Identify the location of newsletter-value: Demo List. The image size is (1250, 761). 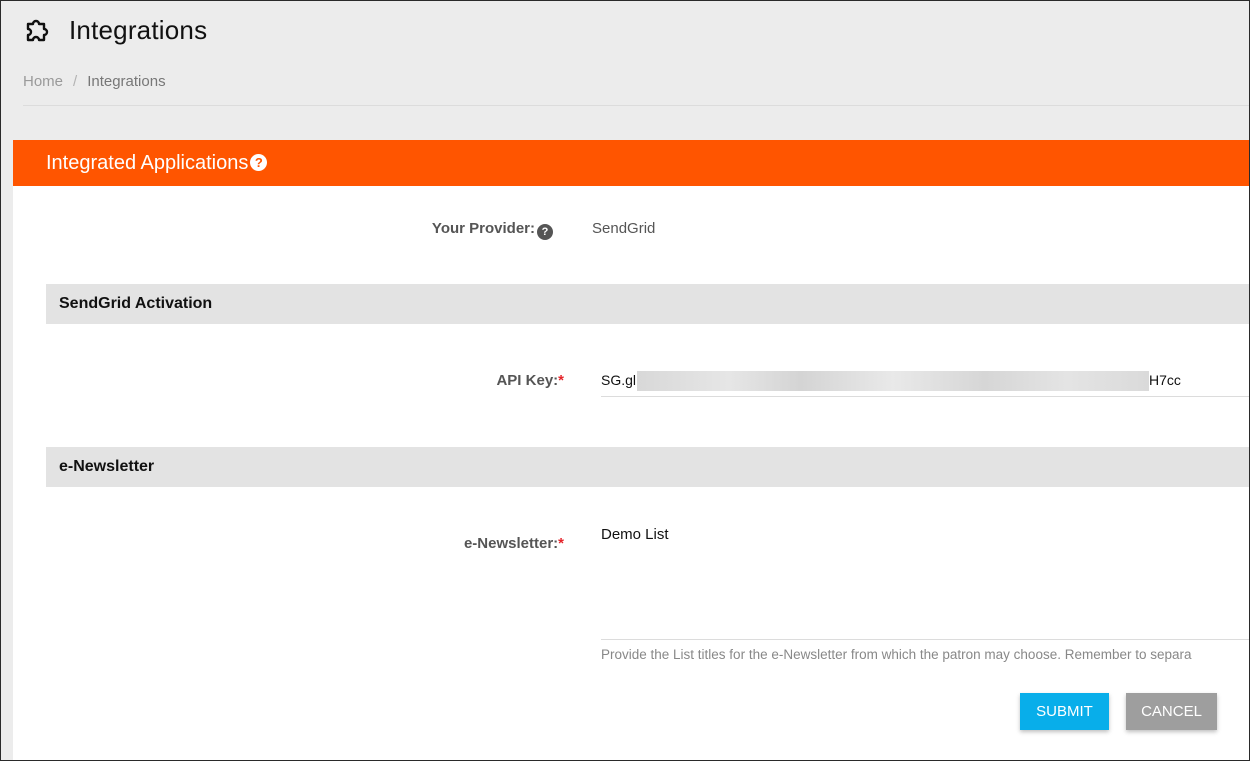
(635, 534).